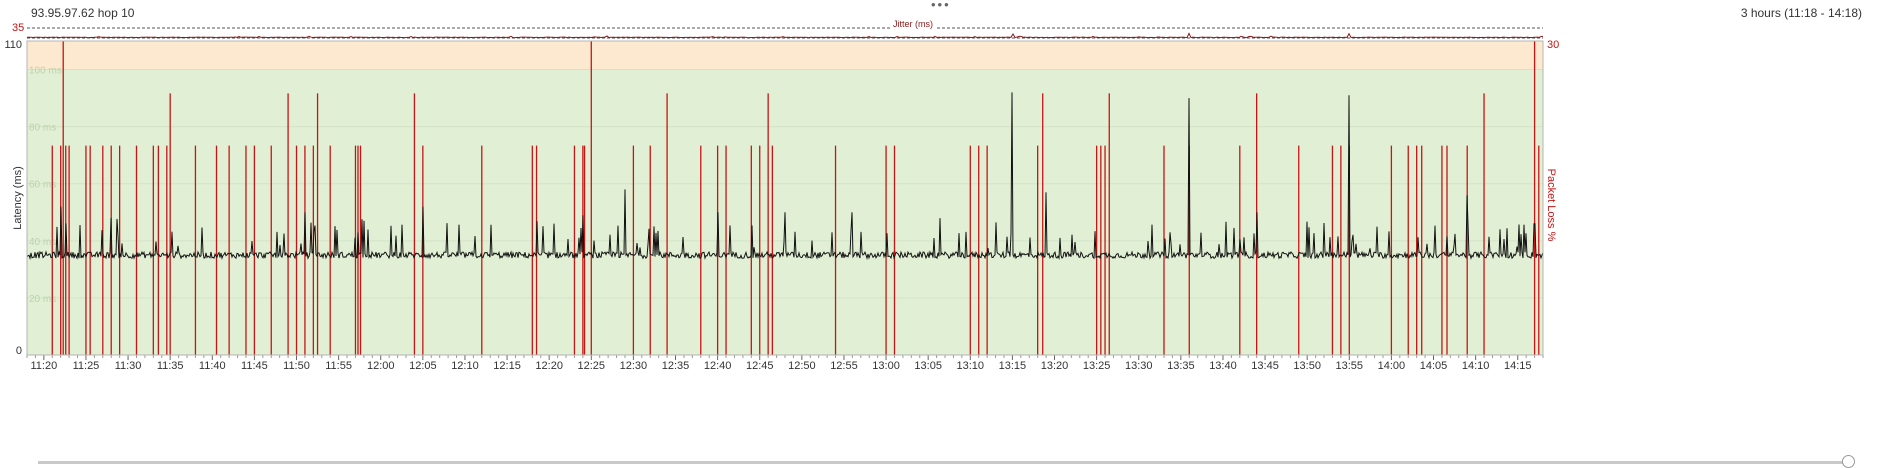 The image size is (1886, 468). I want to click on jitter-y-max-label: 35, so click(18, 28).